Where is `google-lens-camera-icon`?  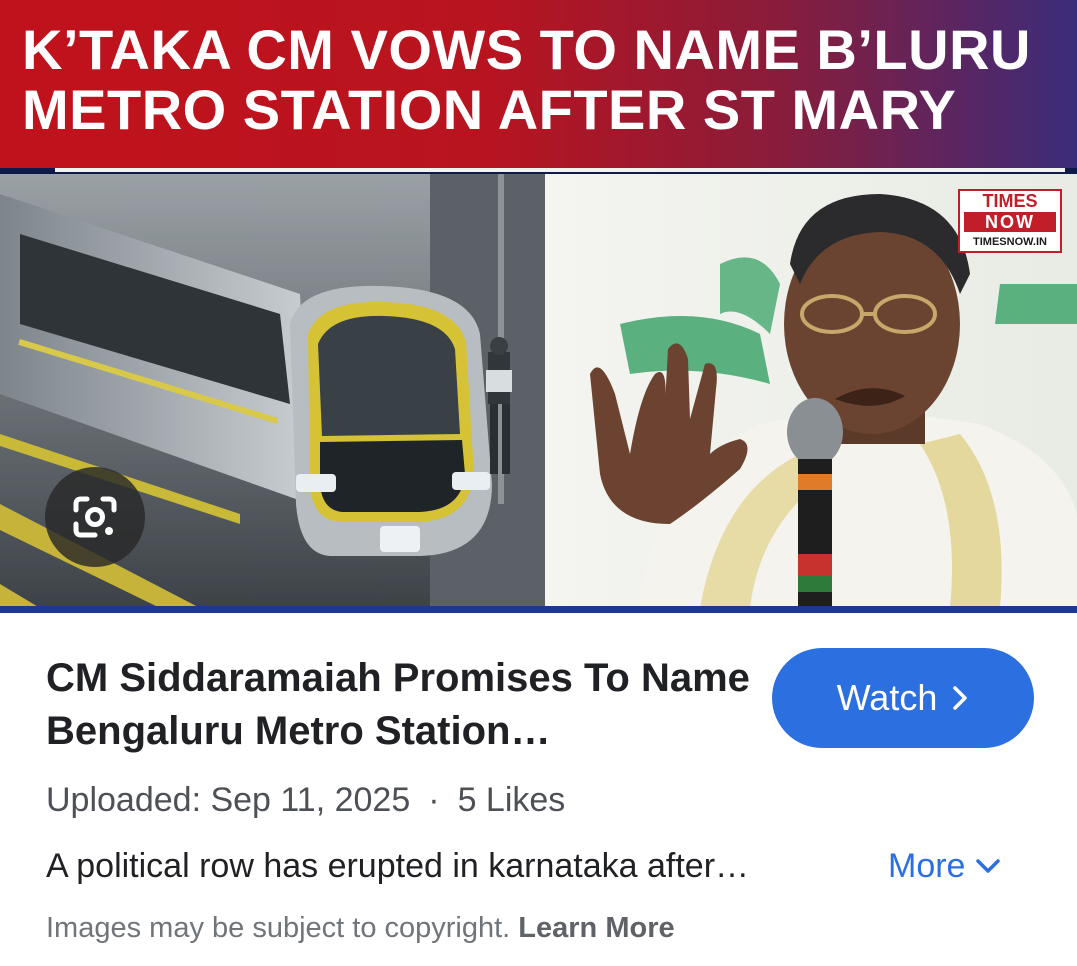
google-lens-camera-icon is located at coordinates (95, 517).